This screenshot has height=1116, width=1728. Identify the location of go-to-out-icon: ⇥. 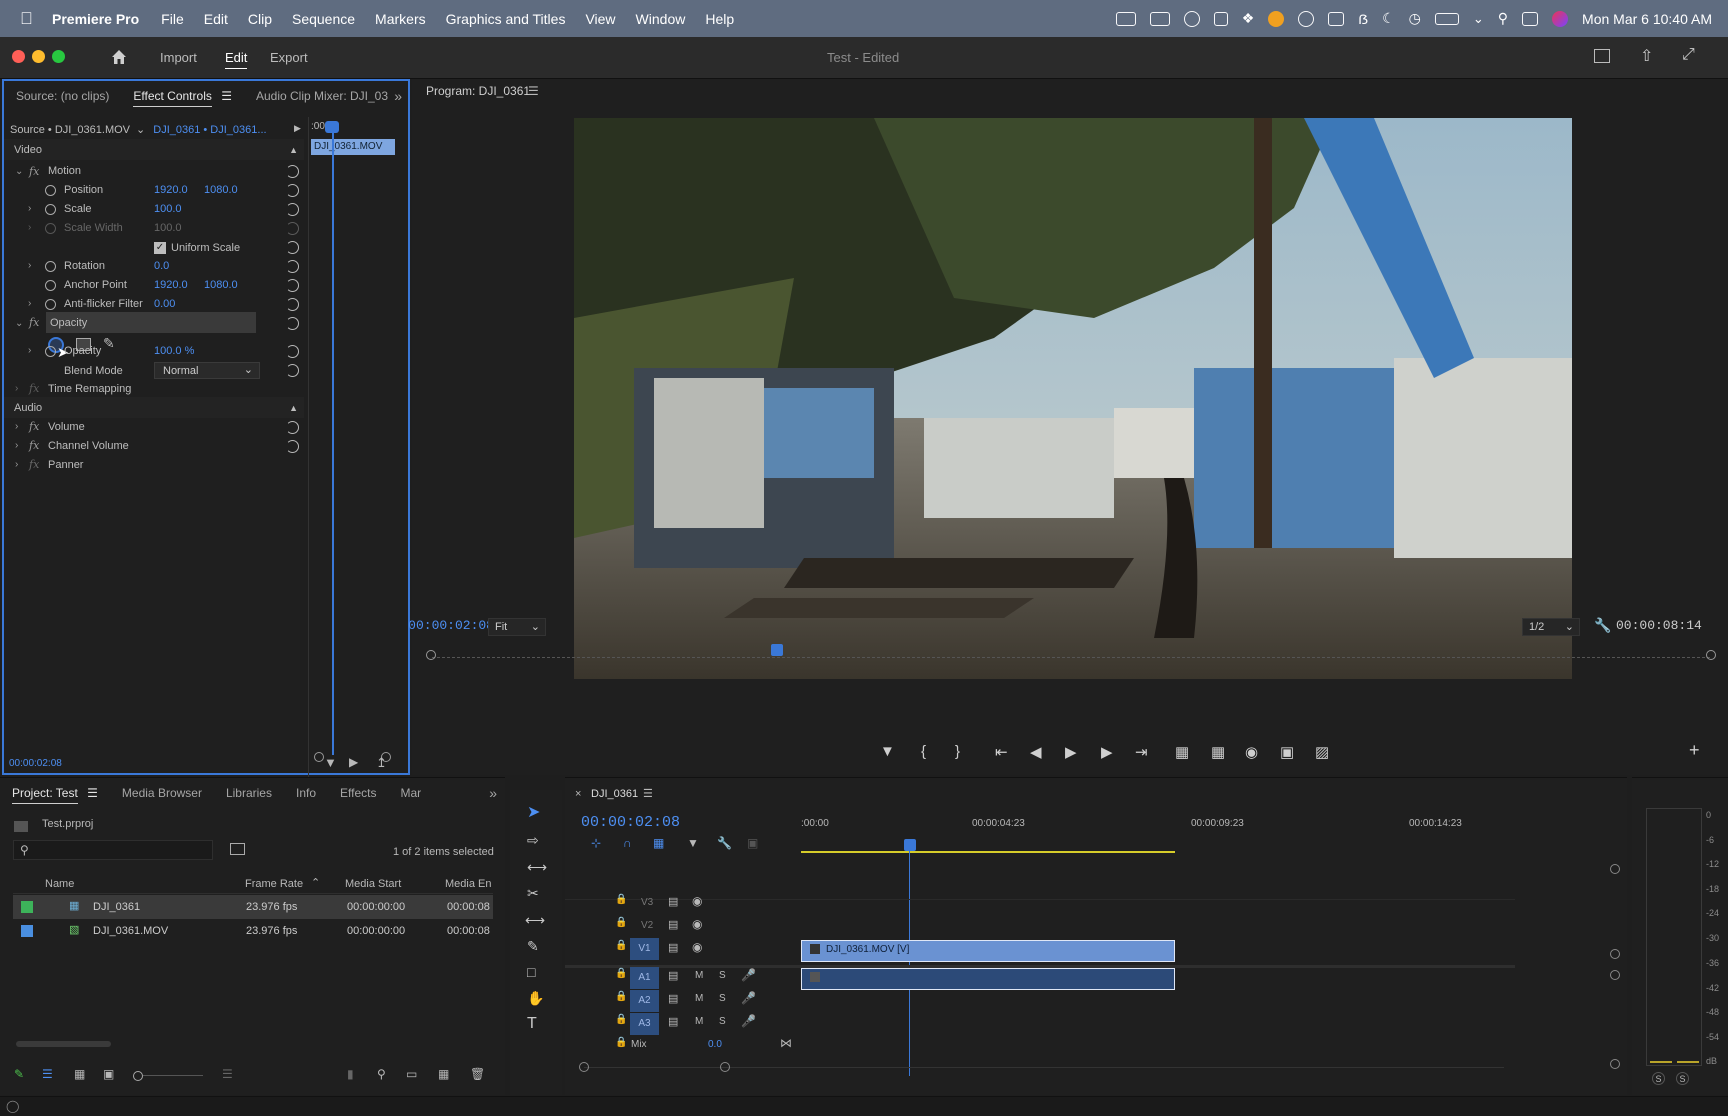
(1141, 752).